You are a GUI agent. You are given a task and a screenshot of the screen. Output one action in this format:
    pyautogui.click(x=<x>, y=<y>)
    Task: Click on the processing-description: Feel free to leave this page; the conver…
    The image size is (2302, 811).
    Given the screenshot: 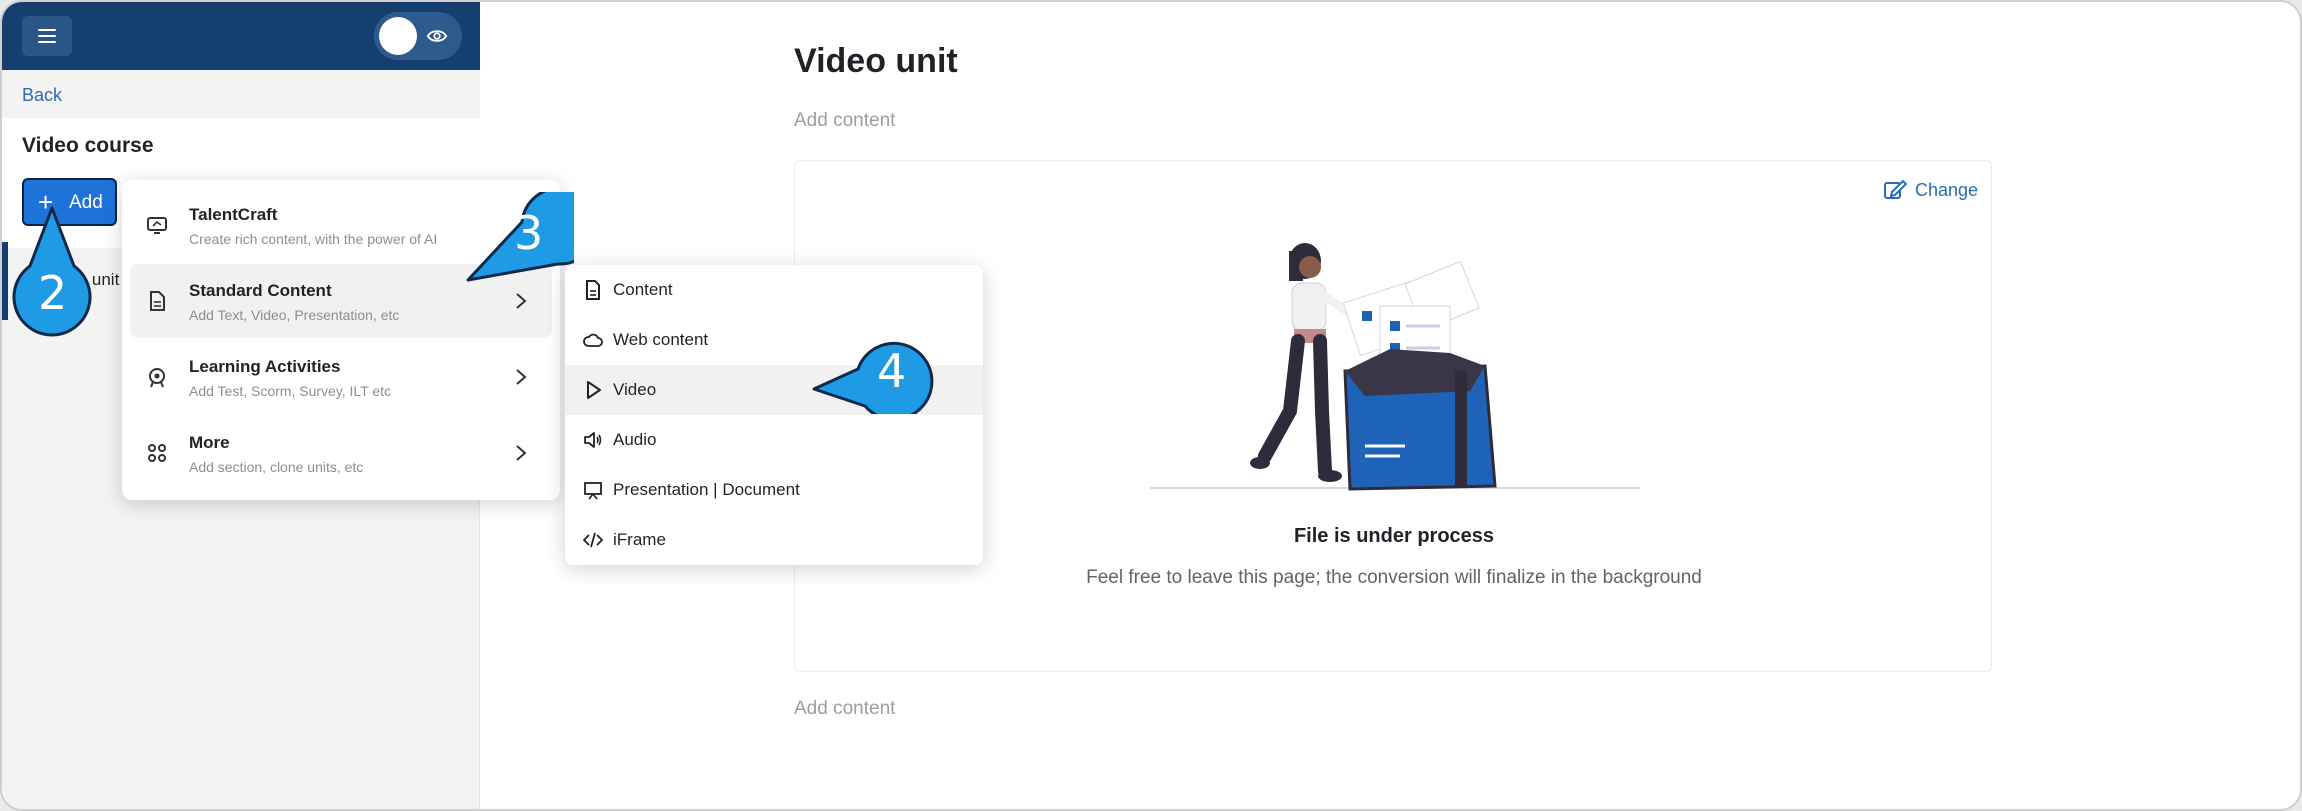 What is the action you would take?
    pyautogui.click(x=1394, y=577)
    